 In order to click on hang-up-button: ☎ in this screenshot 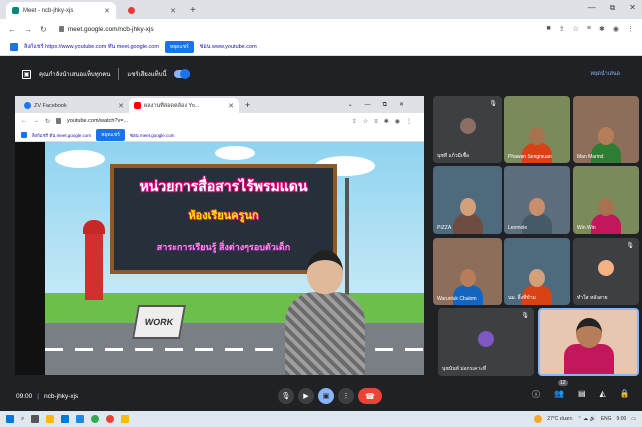, I will do `click(370, 396)`.